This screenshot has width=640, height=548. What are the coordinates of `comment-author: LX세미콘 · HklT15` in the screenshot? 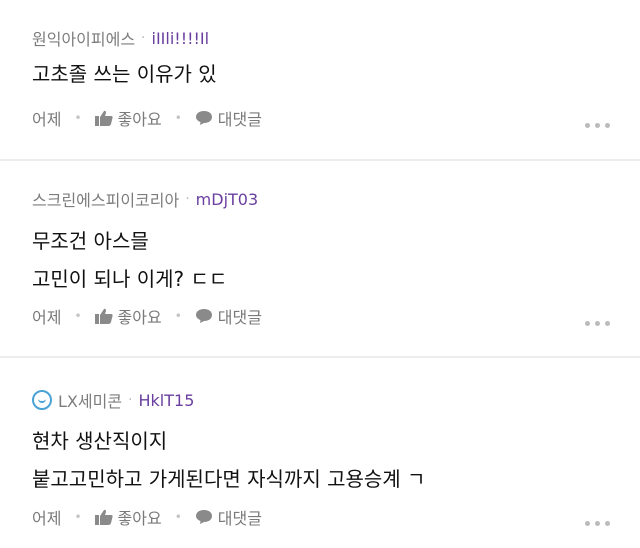 It's located at (113, 400).